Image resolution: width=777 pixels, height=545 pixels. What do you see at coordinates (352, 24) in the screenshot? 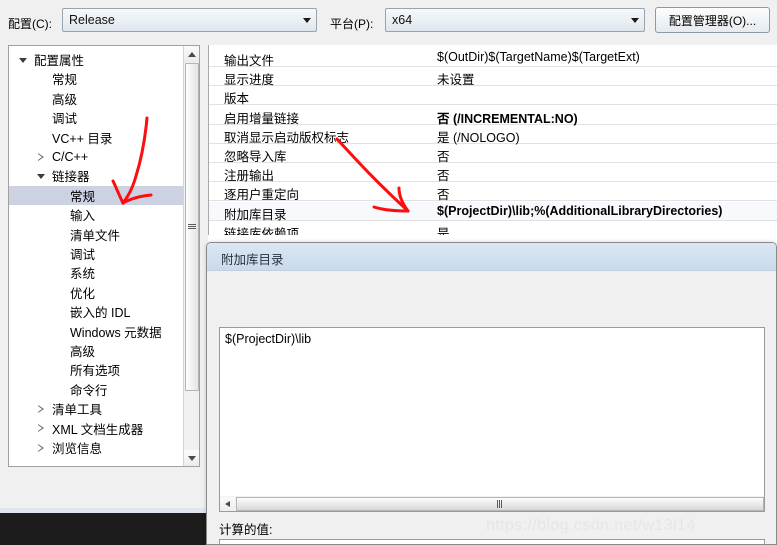
I see `platform-label: 平台(P):` at bounding box center [352, 24].